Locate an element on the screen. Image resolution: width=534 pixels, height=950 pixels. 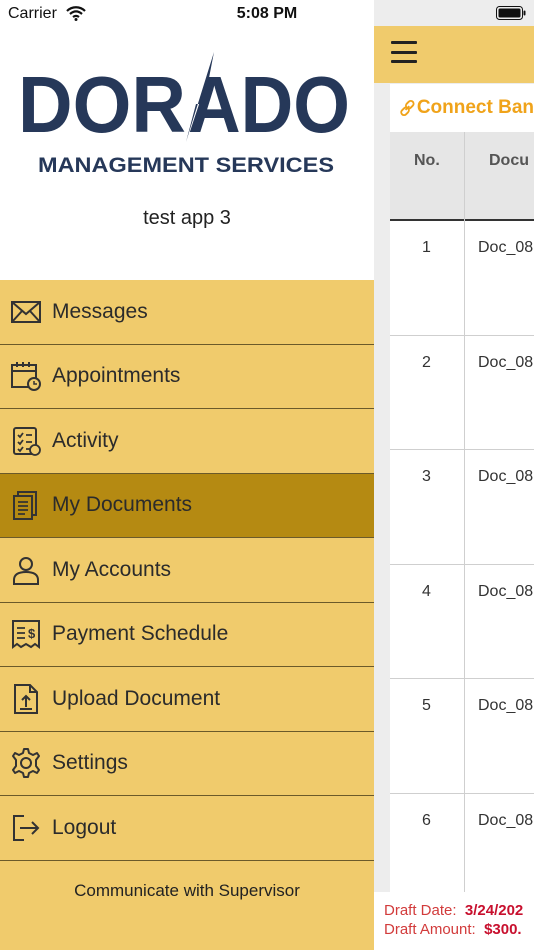
gear-icon is located at coordinates (26, 763).